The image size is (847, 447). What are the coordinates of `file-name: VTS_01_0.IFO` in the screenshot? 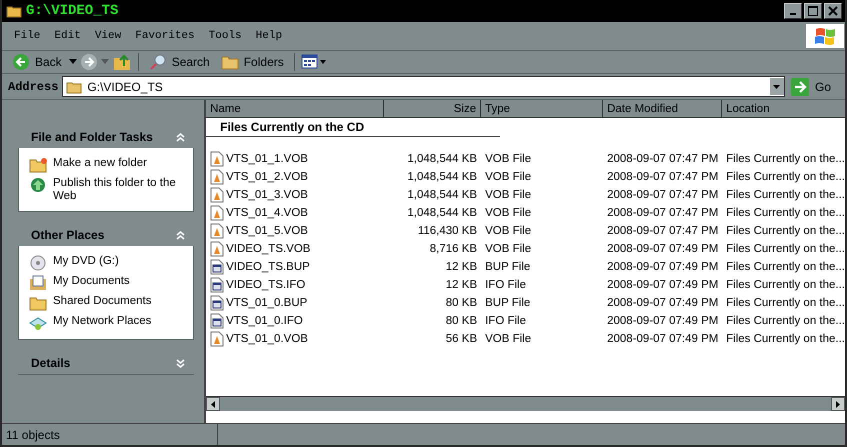 It's located at (295, 321).